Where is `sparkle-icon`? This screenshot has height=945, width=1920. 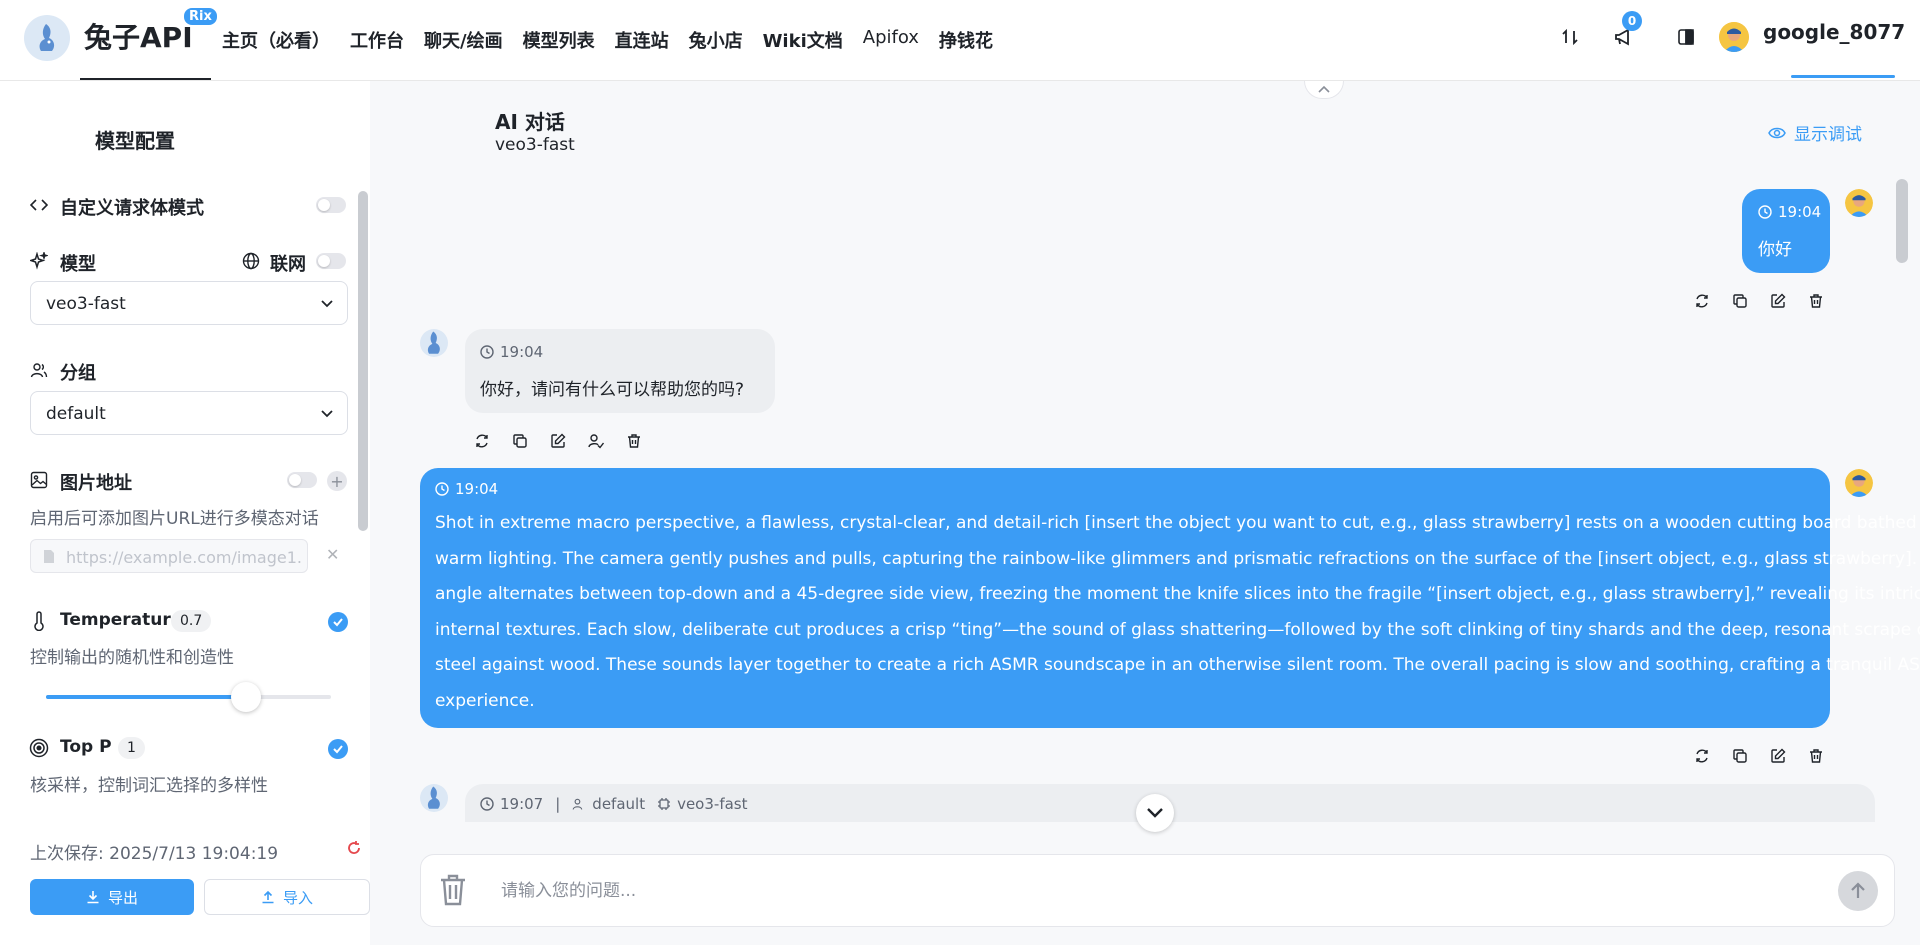
sparkle-icon is located at coordinates (39, 261).